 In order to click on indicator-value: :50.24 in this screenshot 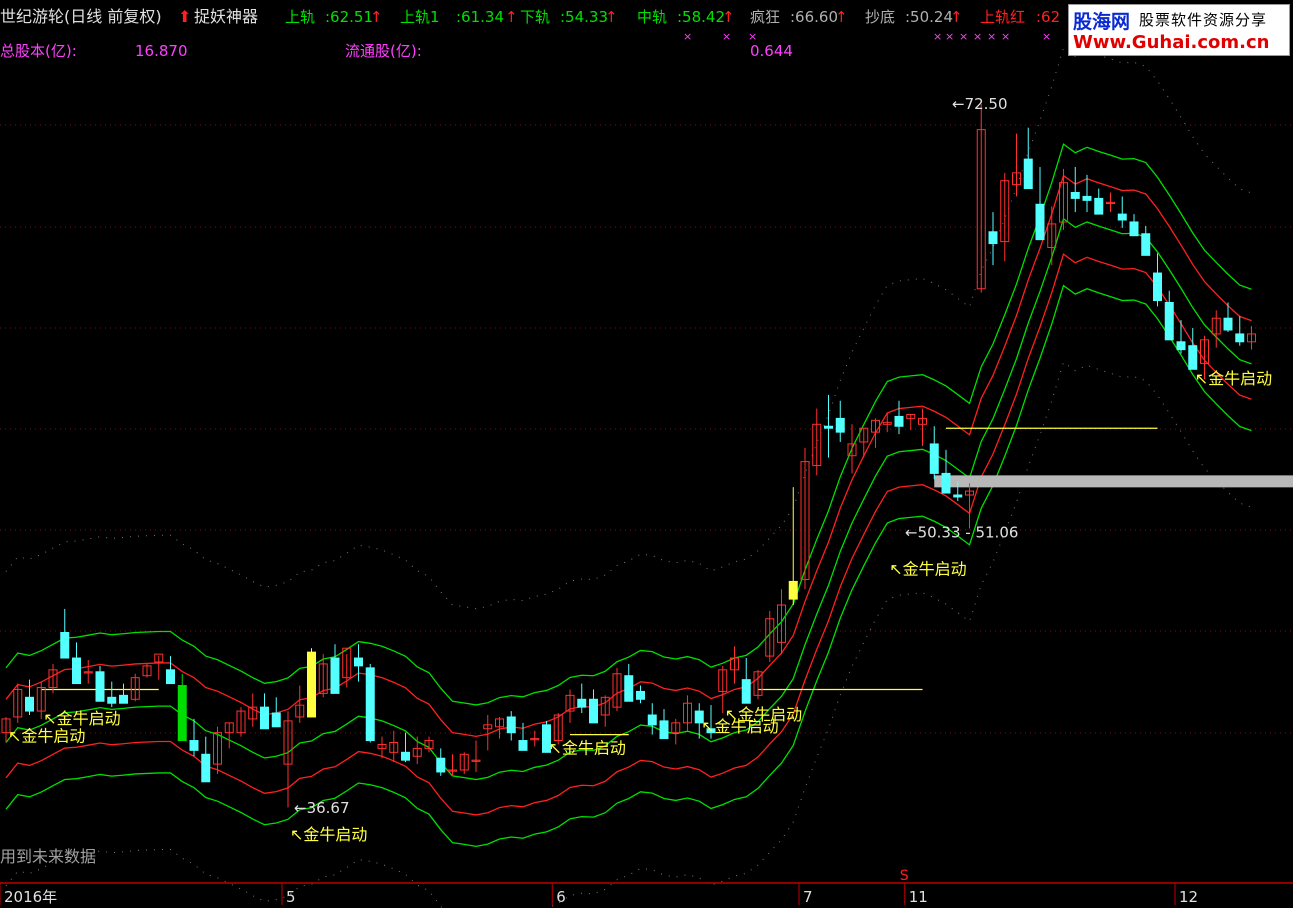, I will do `click(929, 17)`.